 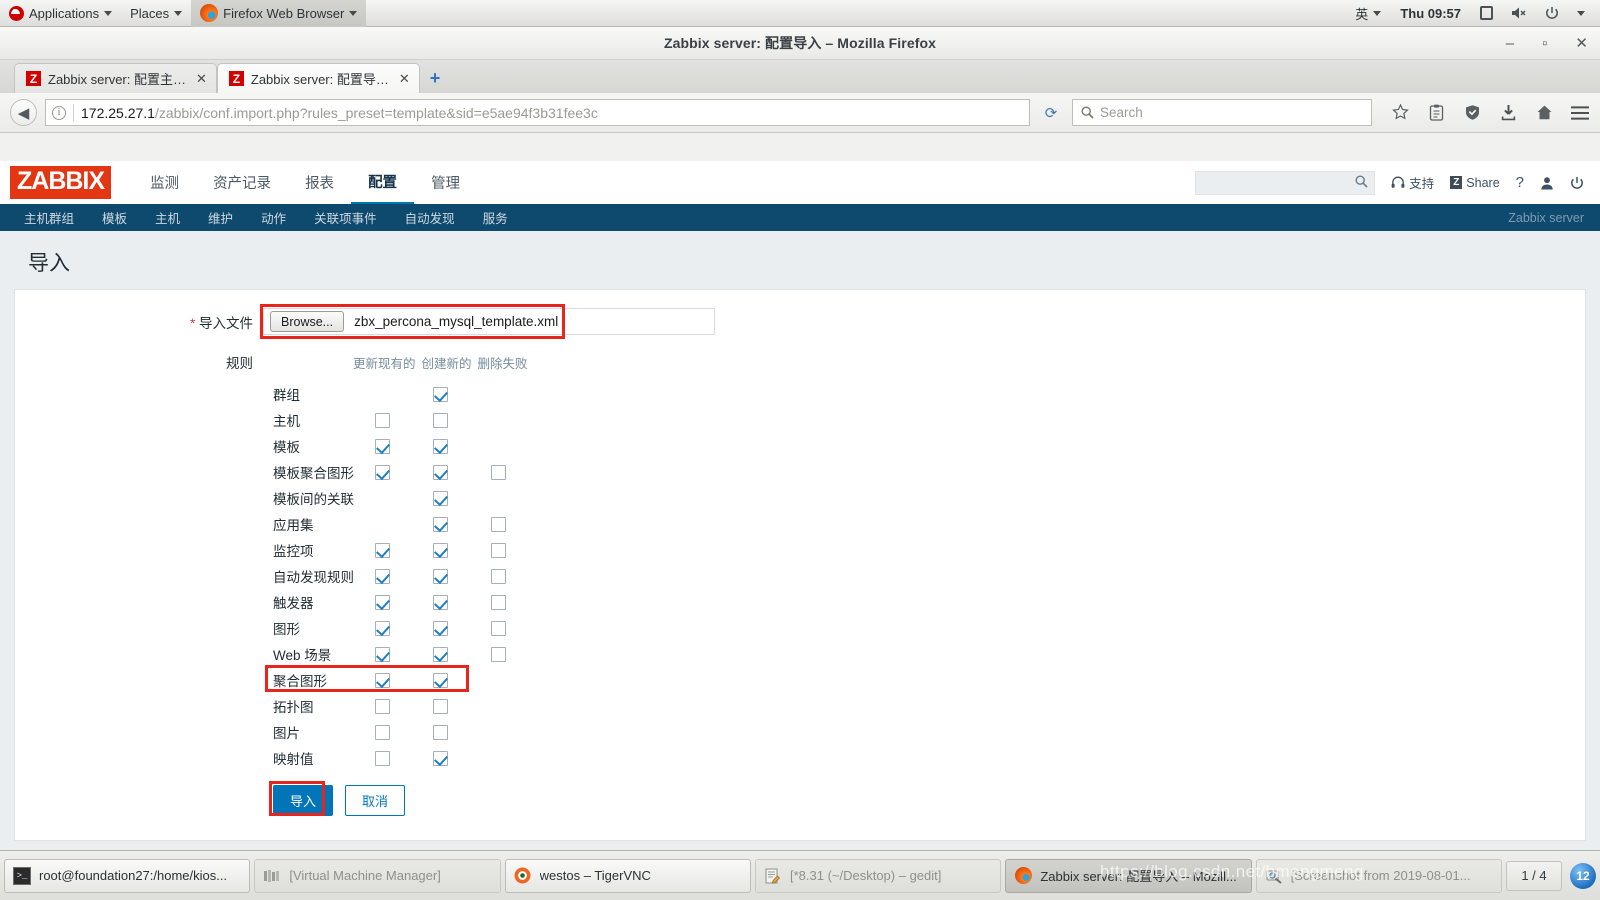 I want to click on bookmark-star-icon, so click(x=1400, y=112).